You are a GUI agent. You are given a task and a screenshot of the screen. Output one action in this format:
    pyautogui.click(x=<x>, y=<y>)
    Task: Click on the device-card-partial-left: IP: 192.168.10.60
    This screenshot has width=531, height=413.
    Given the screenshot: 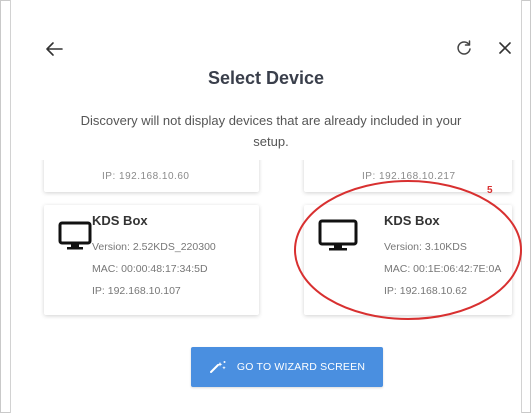 What is the action you would take?
    pyautogui.click(x=151, y=176)
    